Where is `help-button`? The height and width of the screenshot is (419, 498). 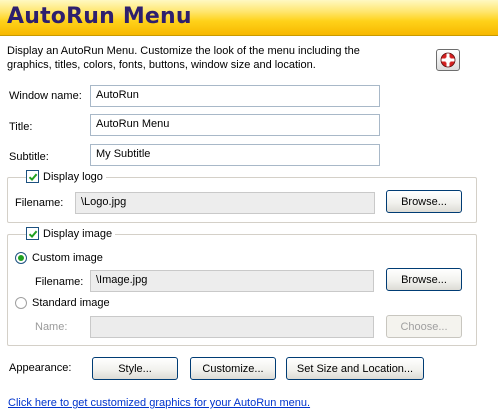
help-button is located at coordinates (448, 60).